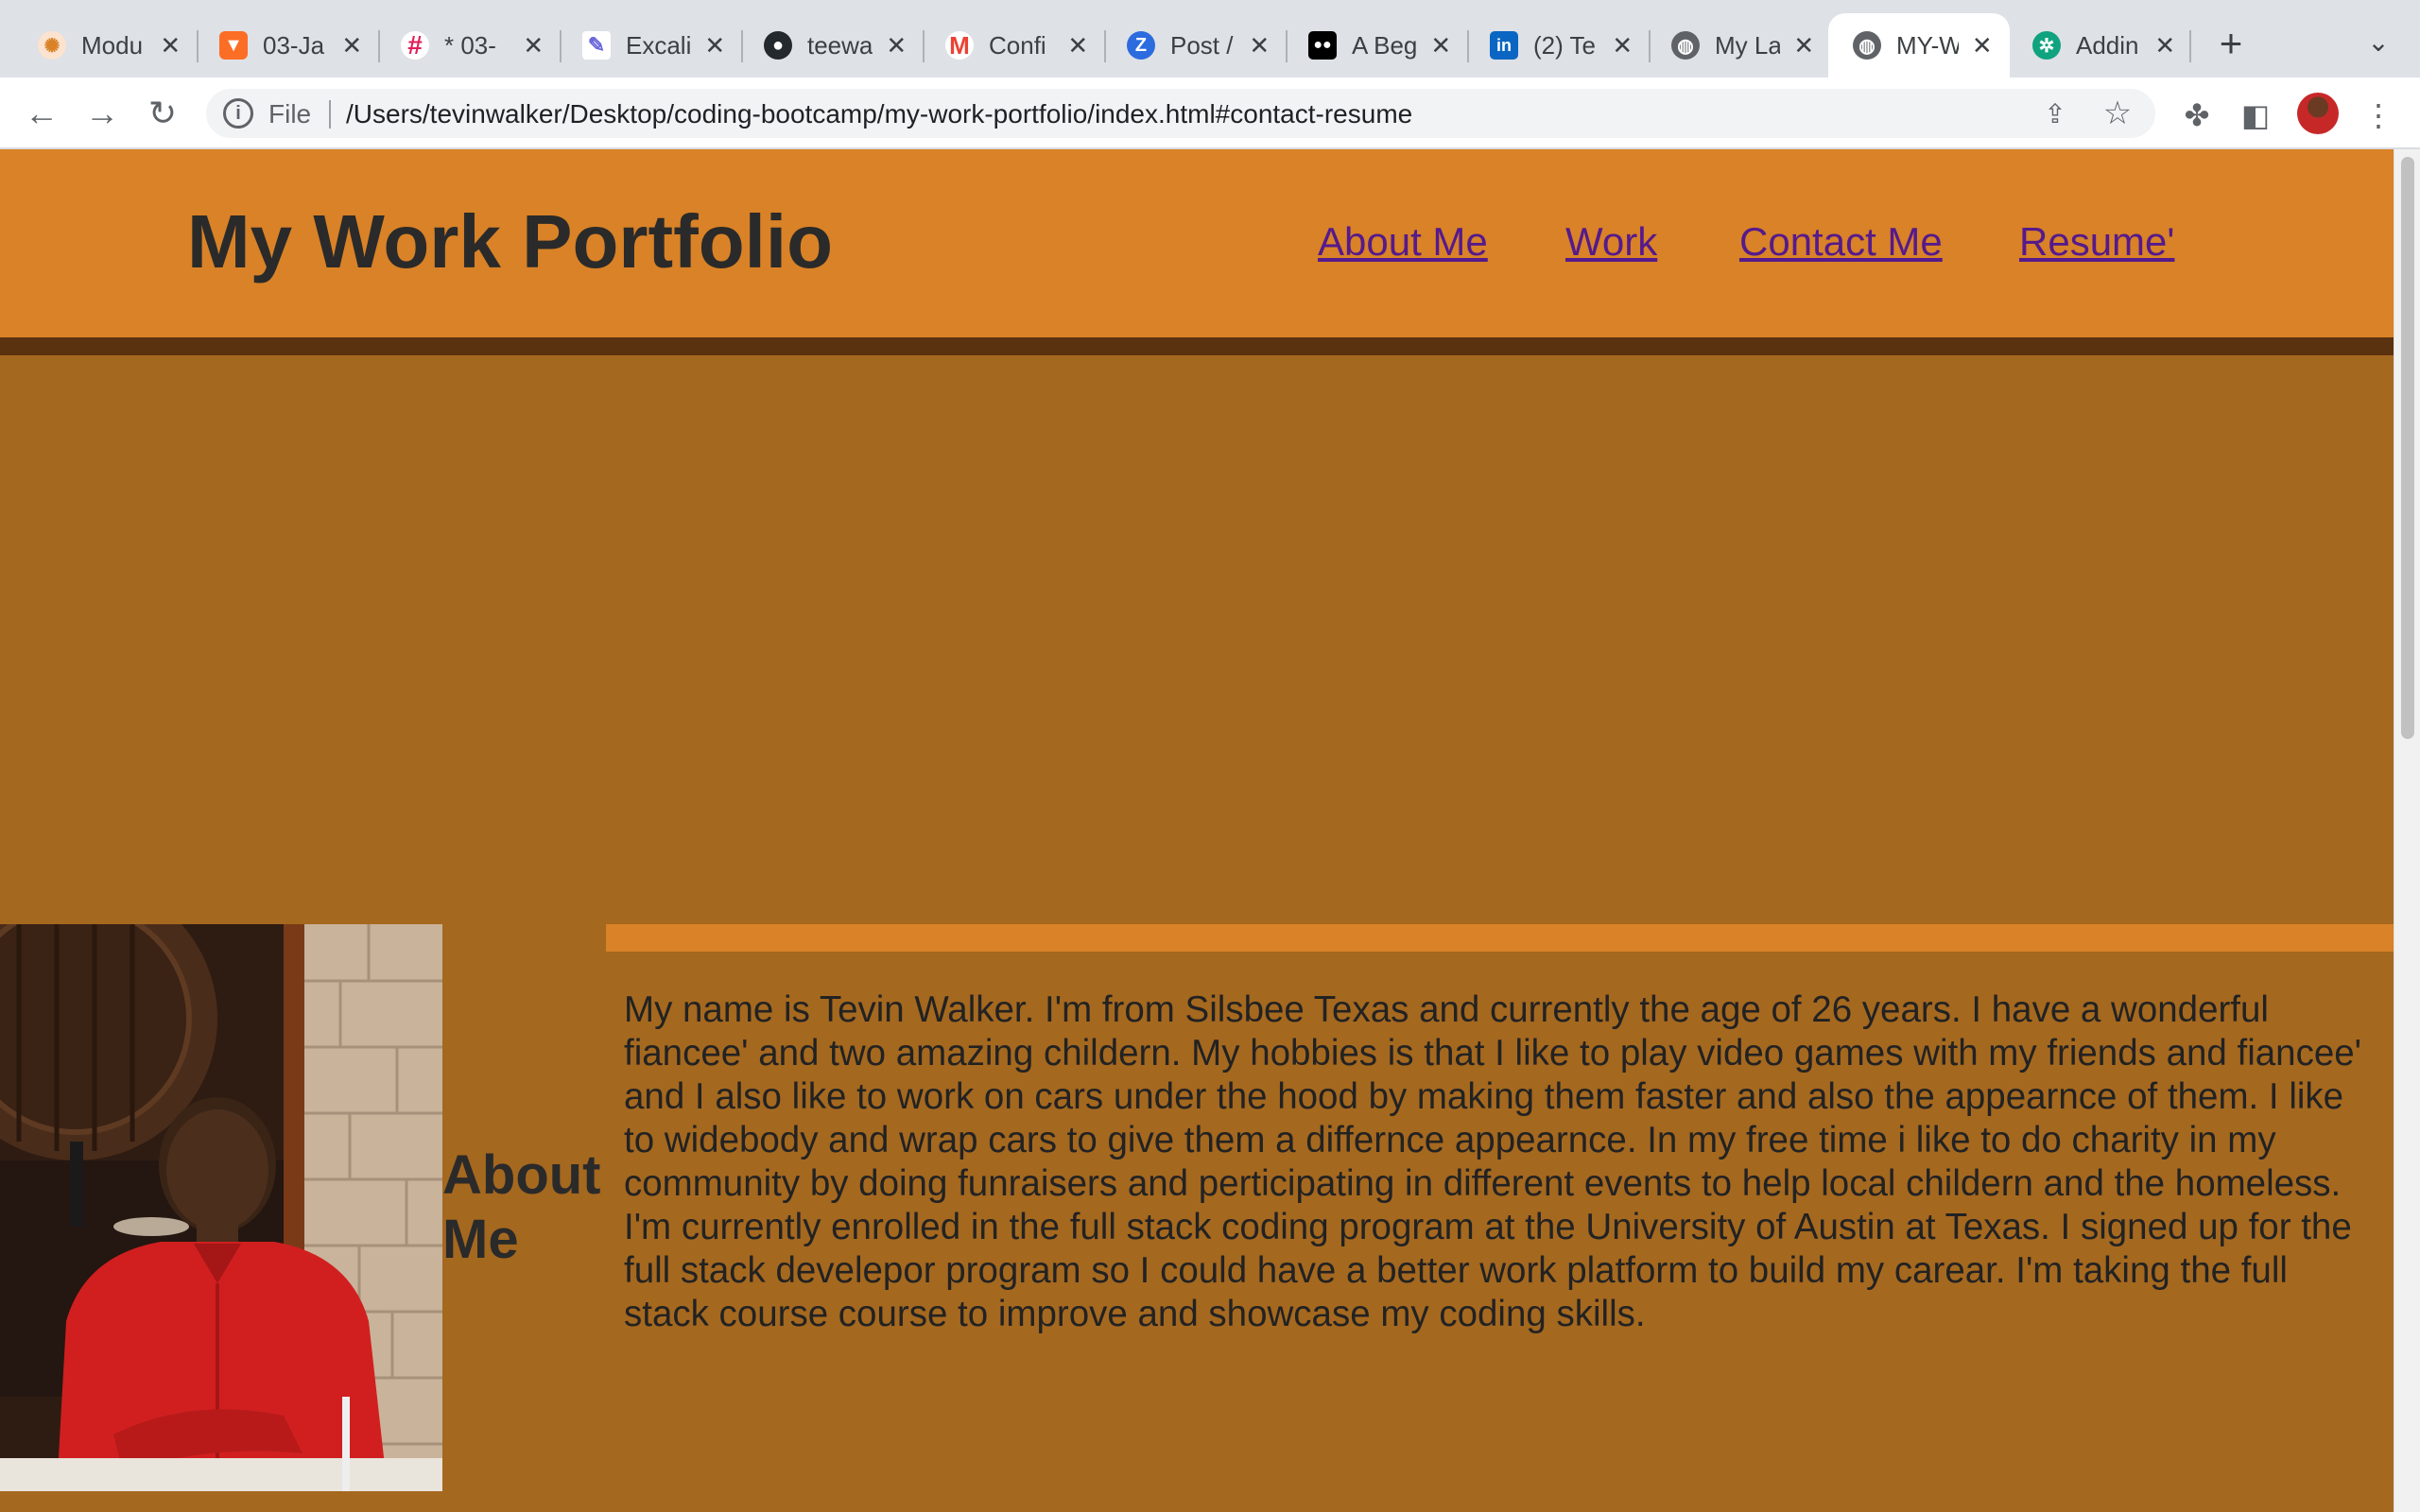 The image size is (2420, 1512). What do you see at coordinates (163, 113) in the screenshot?
I see `reload-icon: ↻` at bounding box center [163, 113].